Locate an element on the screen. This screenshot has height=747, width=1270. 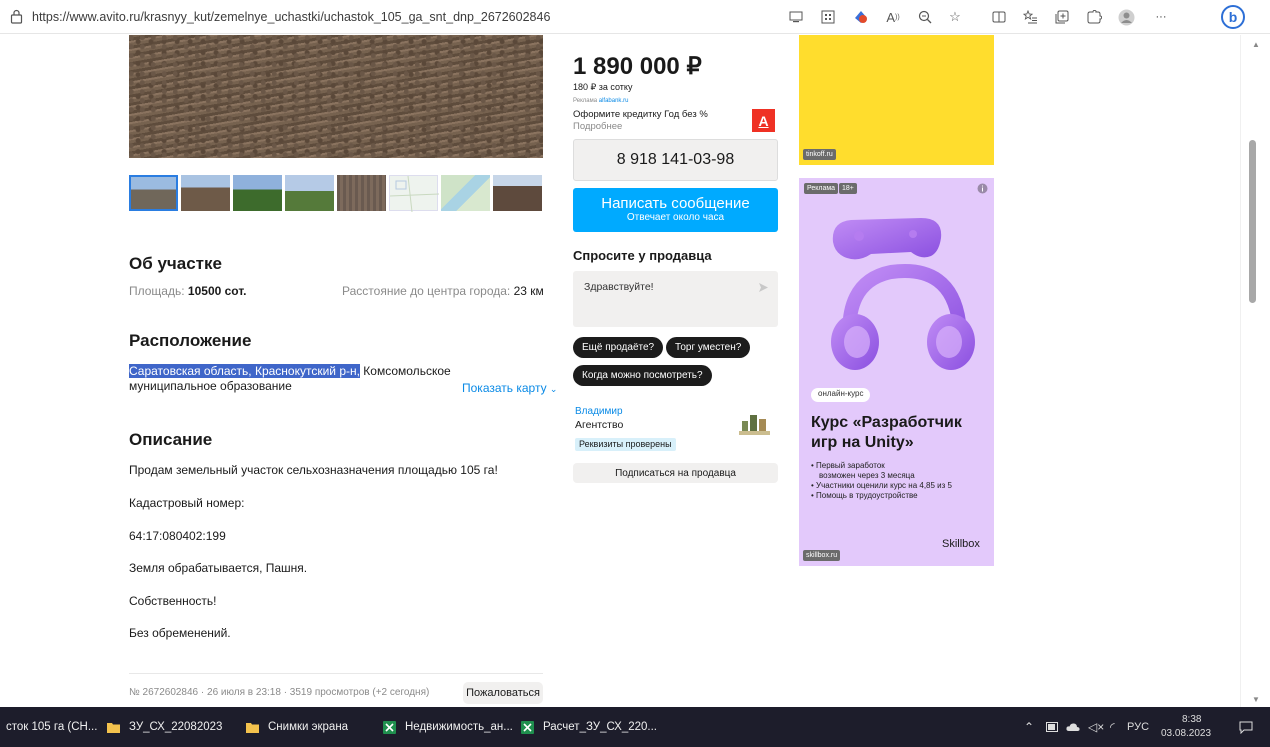
thumbnail-6-map is located at coordinates (414, 194).